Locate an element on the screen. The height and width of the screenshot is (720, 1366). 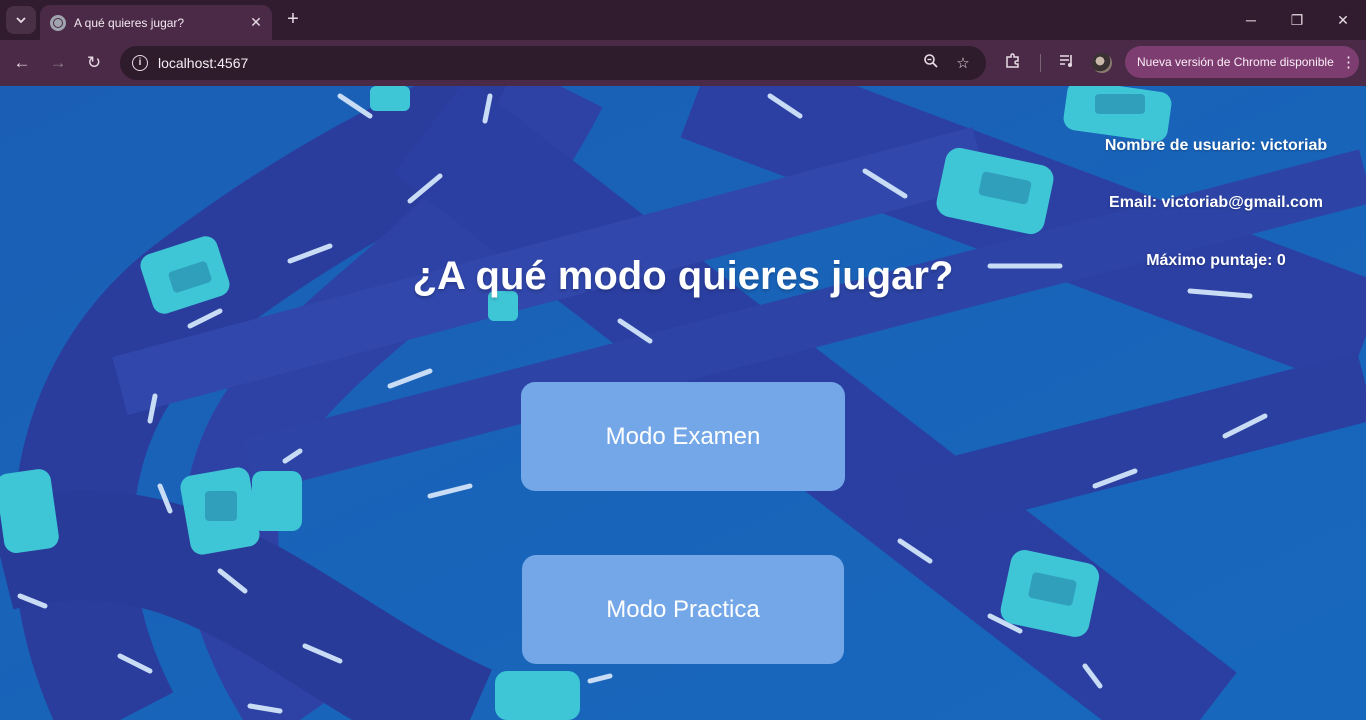
chrome-update-button: Nueva versión de Chrome disponible ⋮ is located at coordinates (1242, 62).